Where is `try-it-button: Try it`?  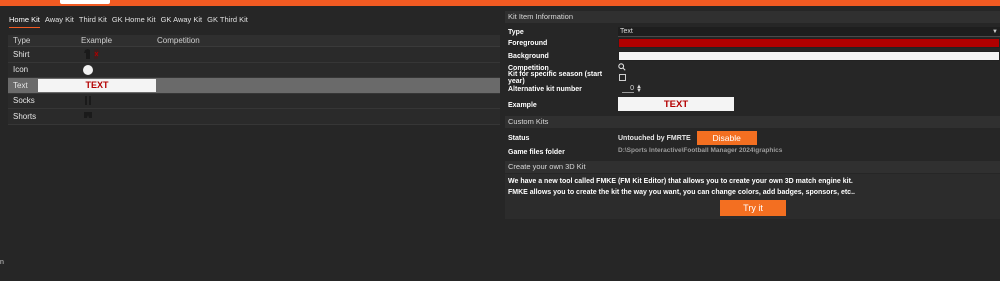
try-it-button: Try it is located at coordinates (753, 208).